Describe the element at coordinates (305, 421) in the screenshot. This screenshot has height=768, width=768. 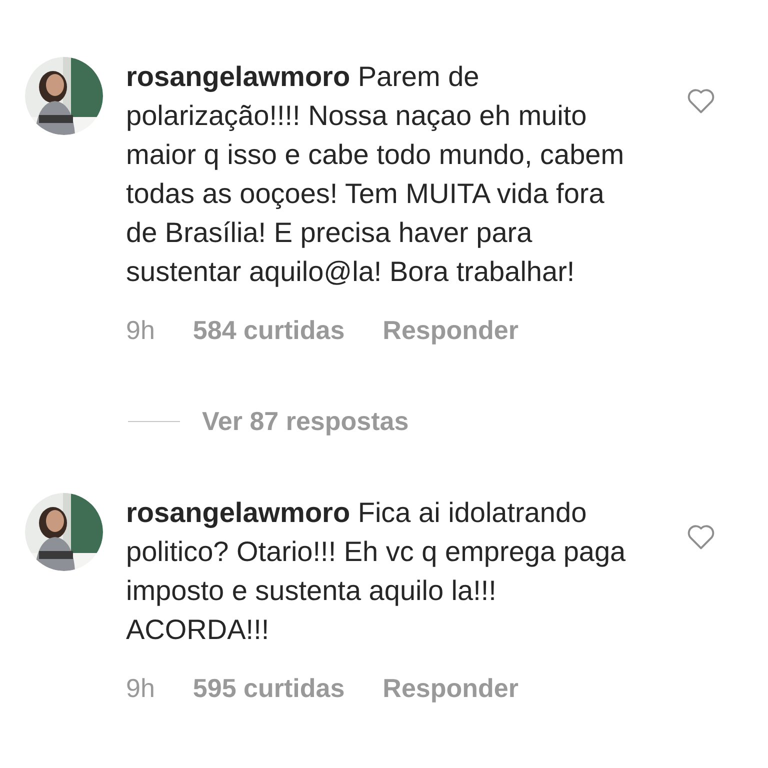
I see `view-replies-link: Ver 87 respostas` at that location.